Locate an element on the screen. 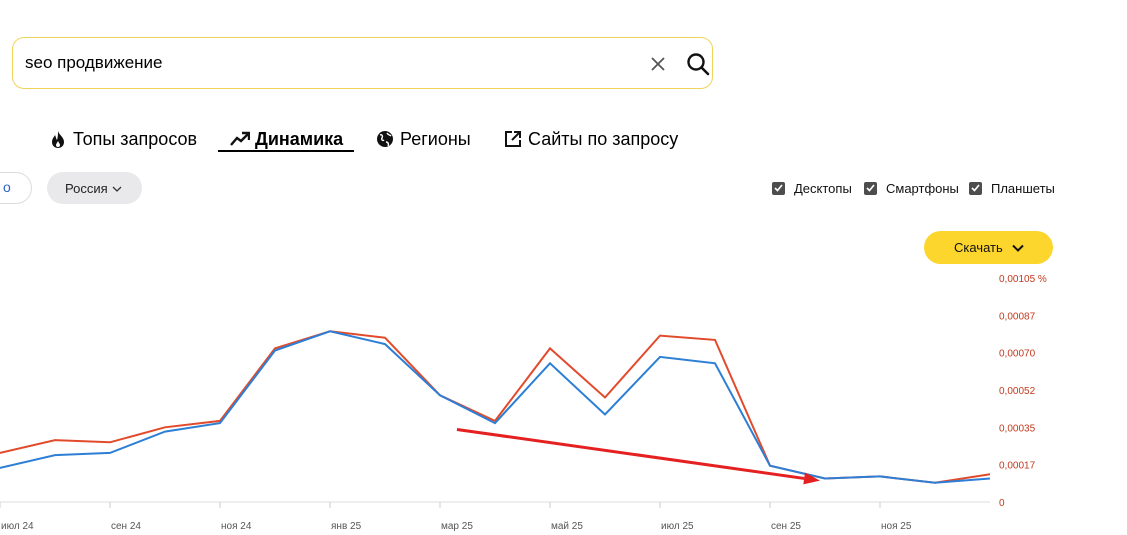  tab-sites-label: Сайты по запросу is located at coordinates (603, 138).